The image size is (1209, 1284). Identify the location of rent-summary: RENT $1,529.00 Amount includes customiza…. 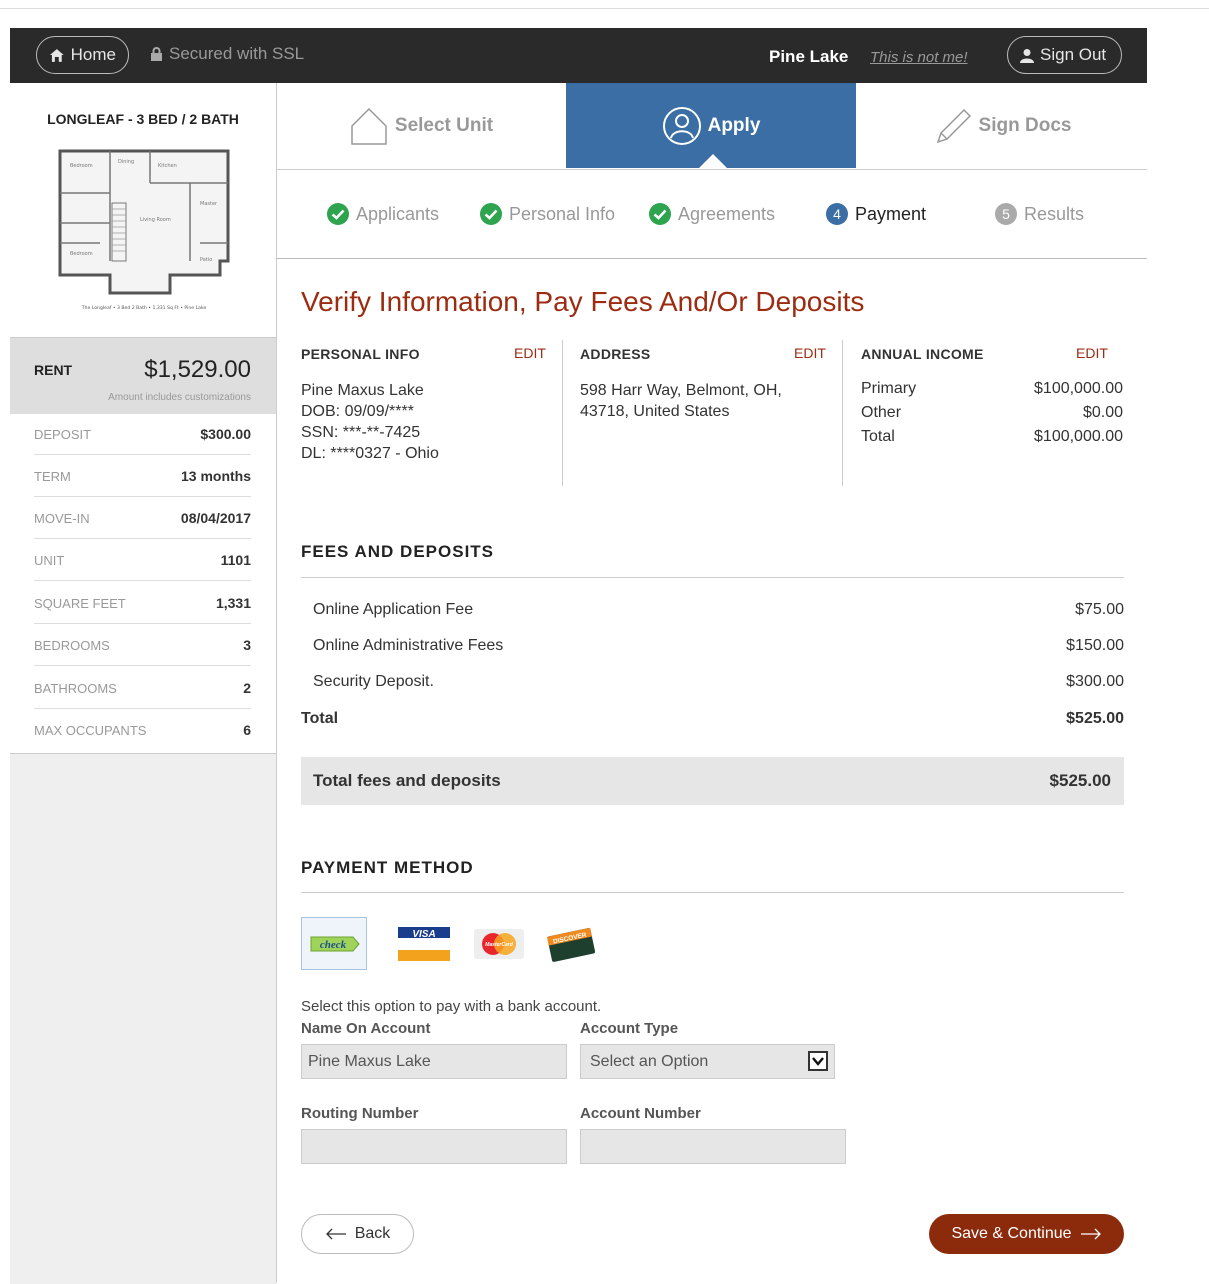
(143, 375).